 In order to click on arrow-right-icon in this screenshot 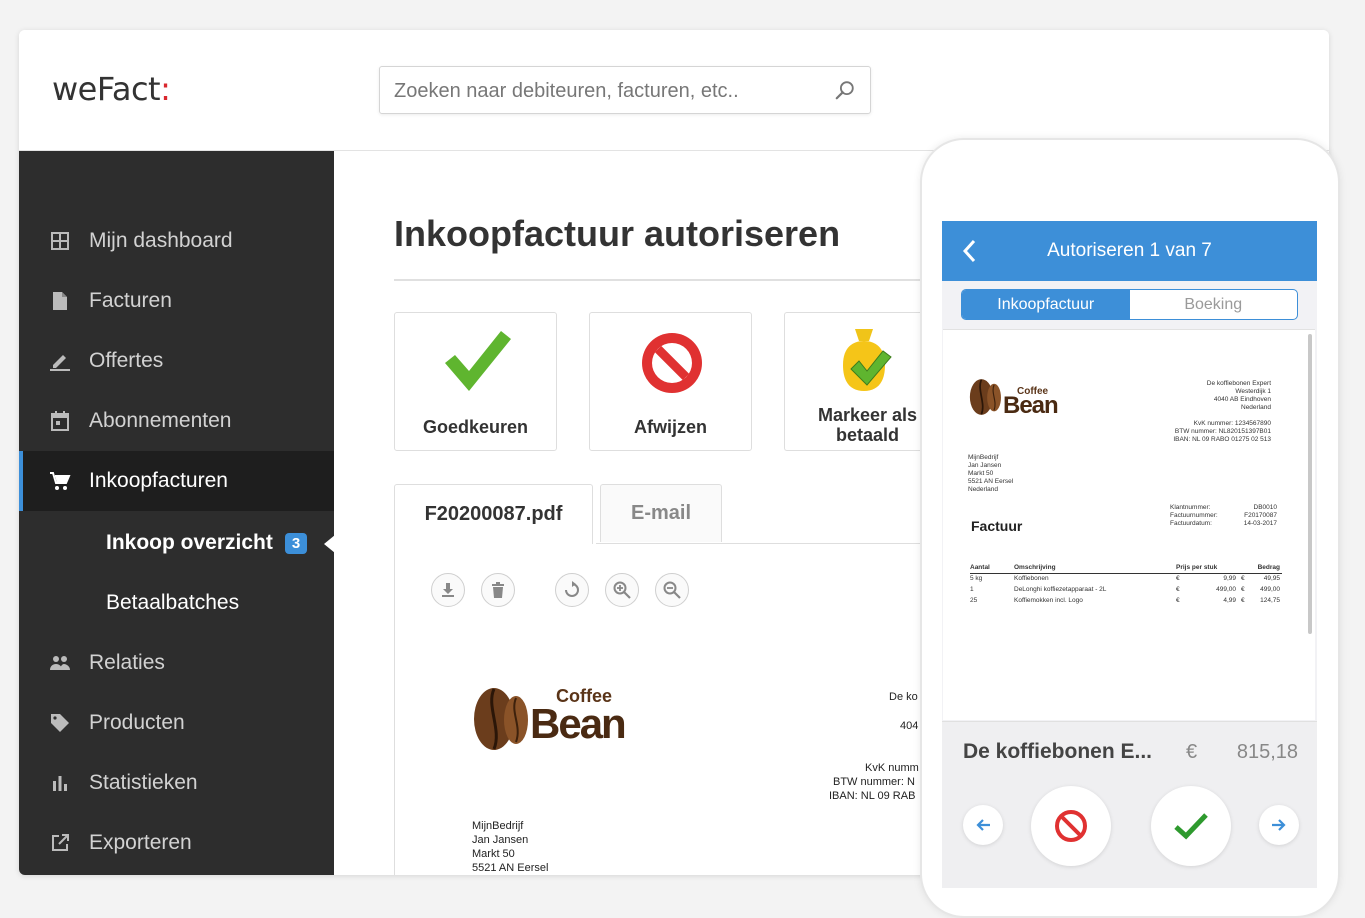, I will do `click(1279, 825)`.